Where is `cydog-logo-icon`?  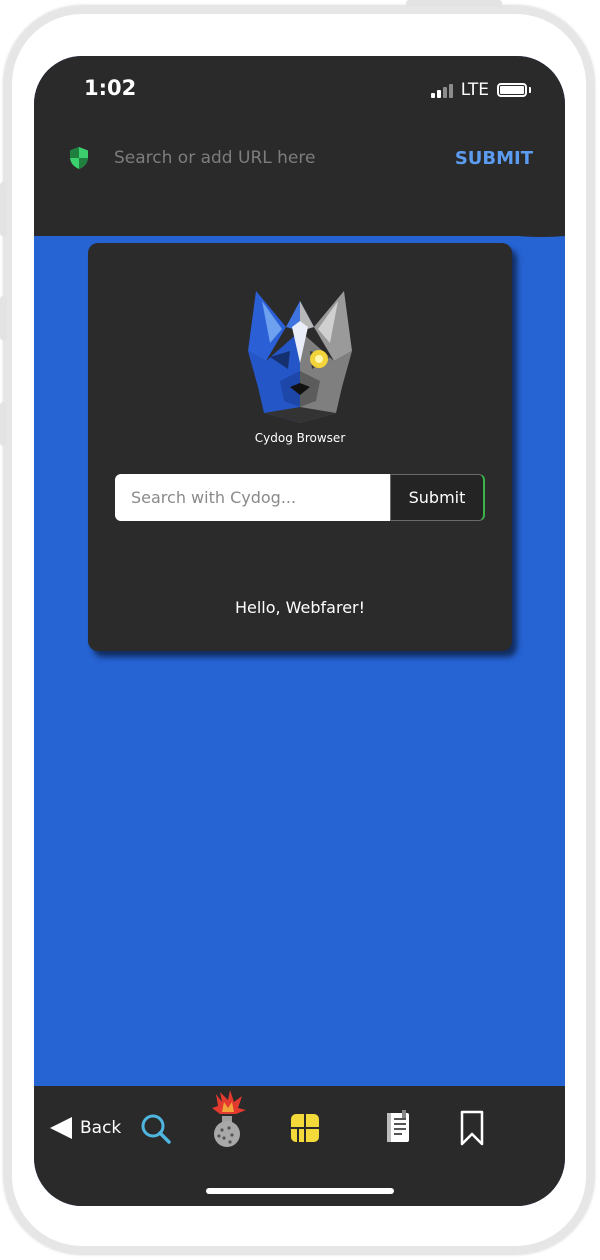 cydog-logo-icon is located at coordinates (300, 357).